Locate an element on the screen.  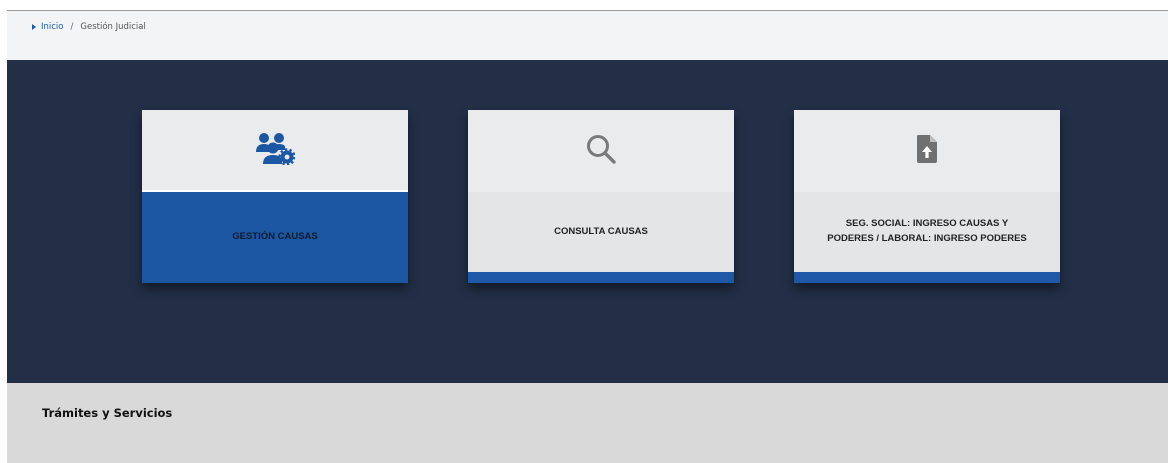
card-gestion-causas: GESTIÓN CAUSAS is located at coordinates (275, 196).